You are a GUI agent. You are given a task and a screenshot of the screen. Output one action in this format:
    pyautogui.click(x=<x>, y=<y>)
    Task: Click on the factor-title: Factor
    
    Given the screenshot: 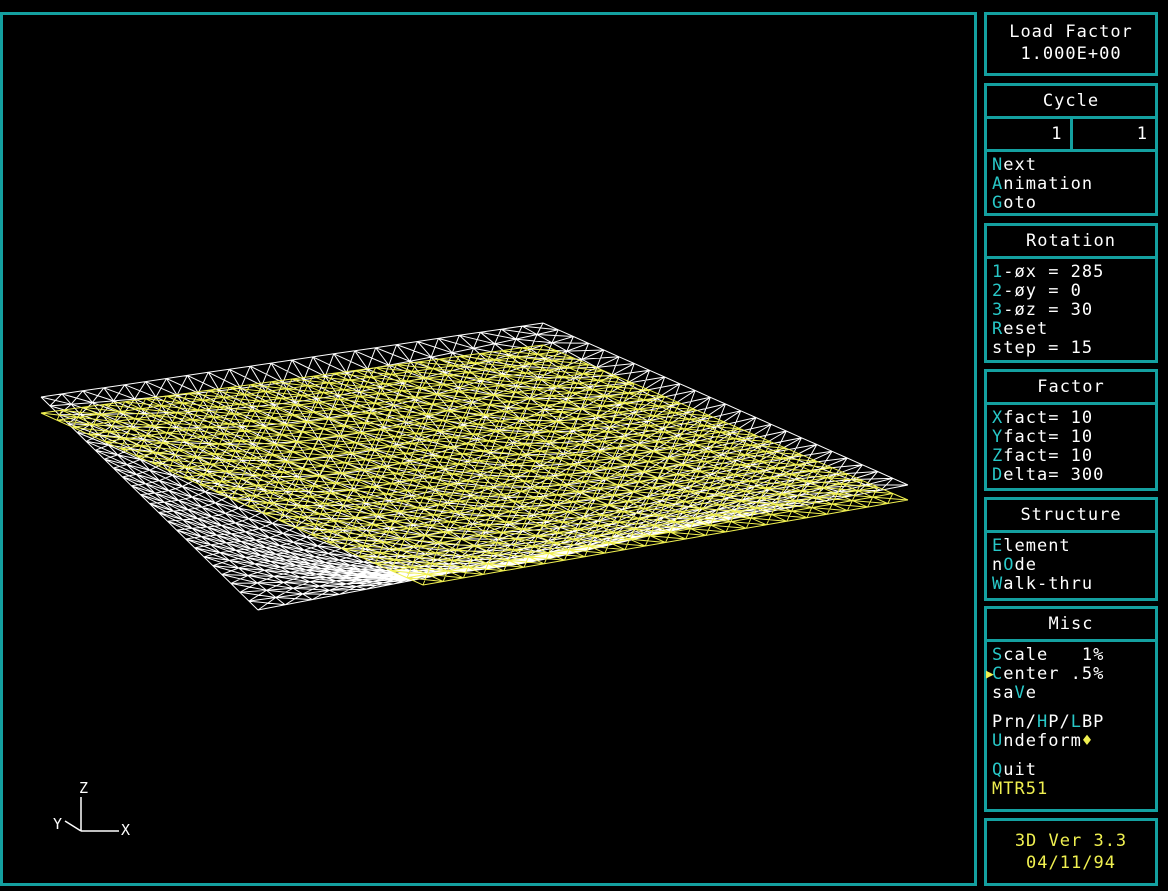 What is the action you would take?
    pyautogui.click(x=1071, y=388)
    